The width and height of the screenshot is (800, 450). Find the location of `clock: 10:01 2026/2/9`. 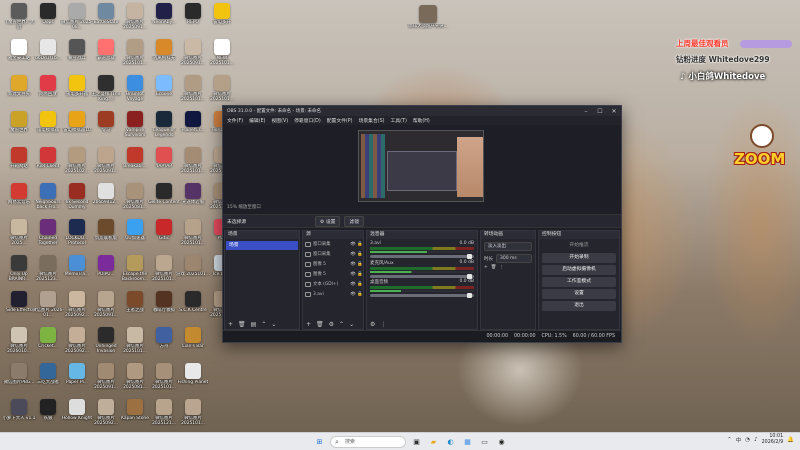

clock: 10:01 2026/2/9 is located at coordinates (773, 440).